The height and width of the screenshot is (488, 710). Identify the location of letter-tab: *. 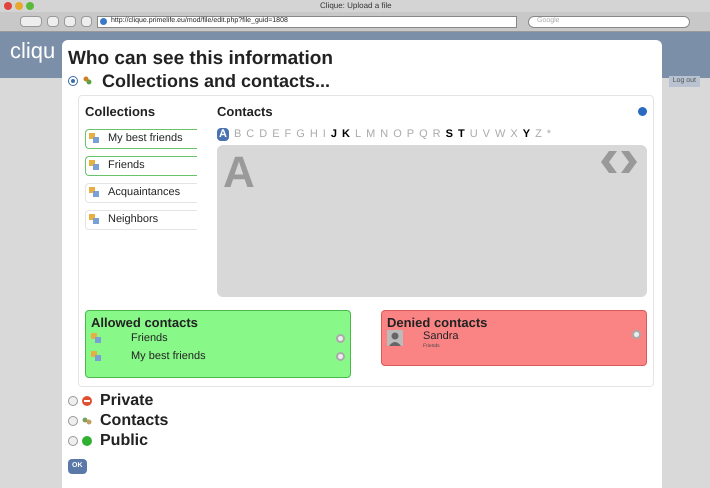
(549, 134).